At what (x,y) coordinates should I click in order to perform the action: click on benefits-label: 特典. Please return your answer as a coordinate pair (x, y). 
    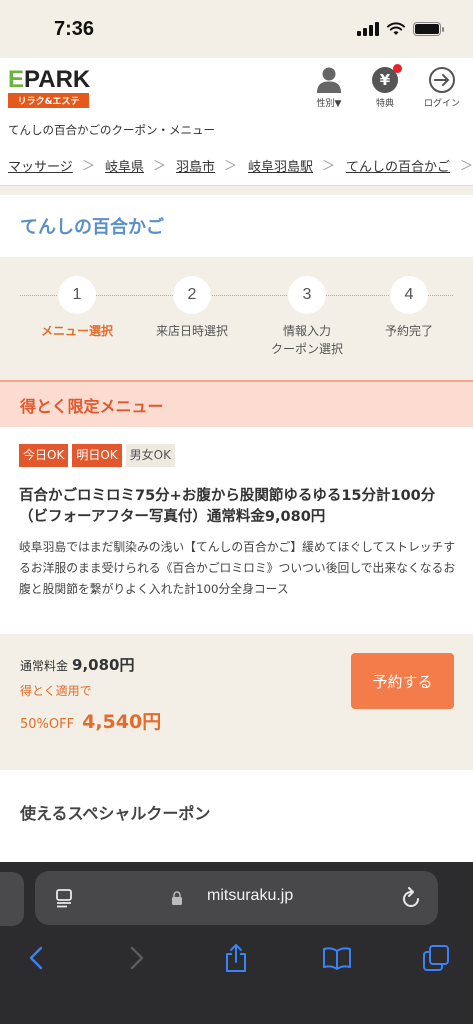
    Looking at the image, I should click on (384, 104).